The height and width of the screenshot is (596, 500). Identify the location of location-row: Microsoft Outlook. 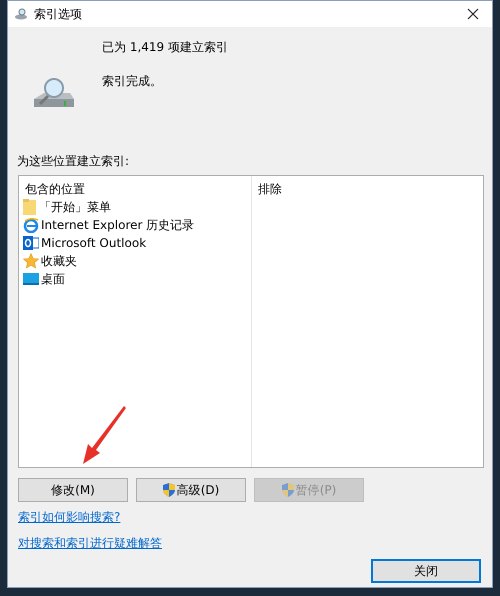
(82, 243).